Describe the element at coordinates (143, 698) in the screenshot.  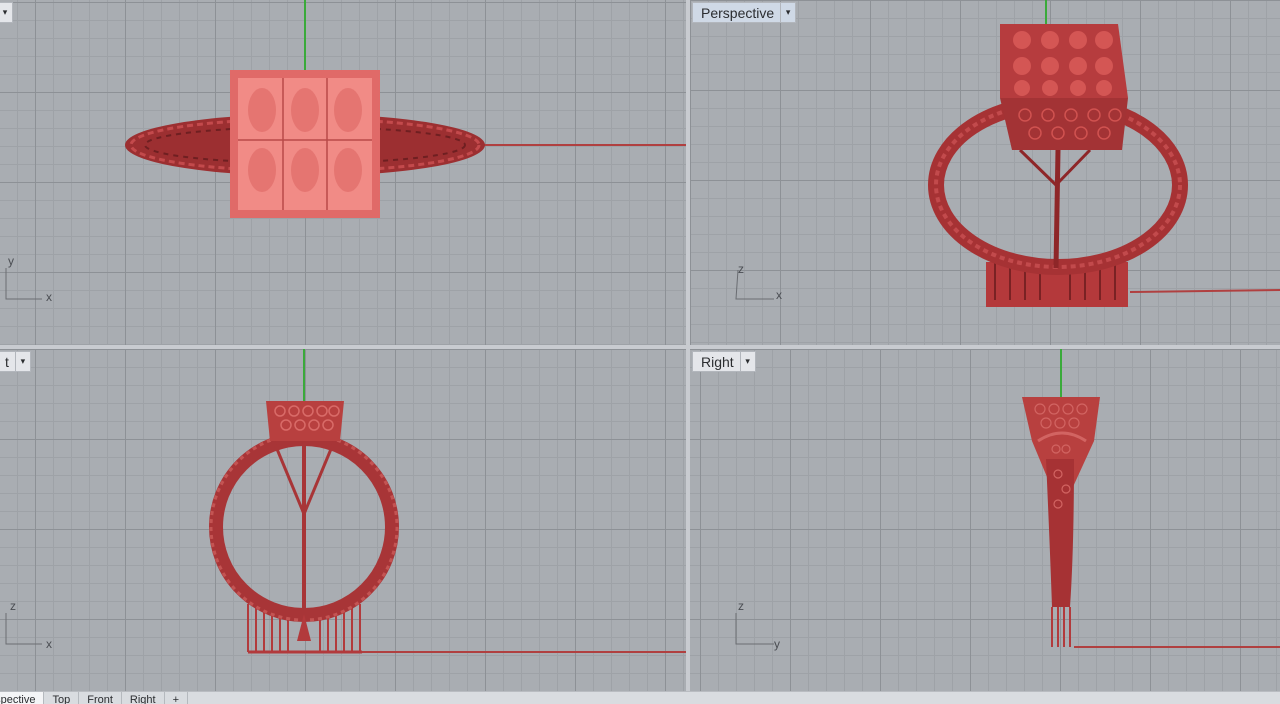
I see `tab-right: Right` at that location.